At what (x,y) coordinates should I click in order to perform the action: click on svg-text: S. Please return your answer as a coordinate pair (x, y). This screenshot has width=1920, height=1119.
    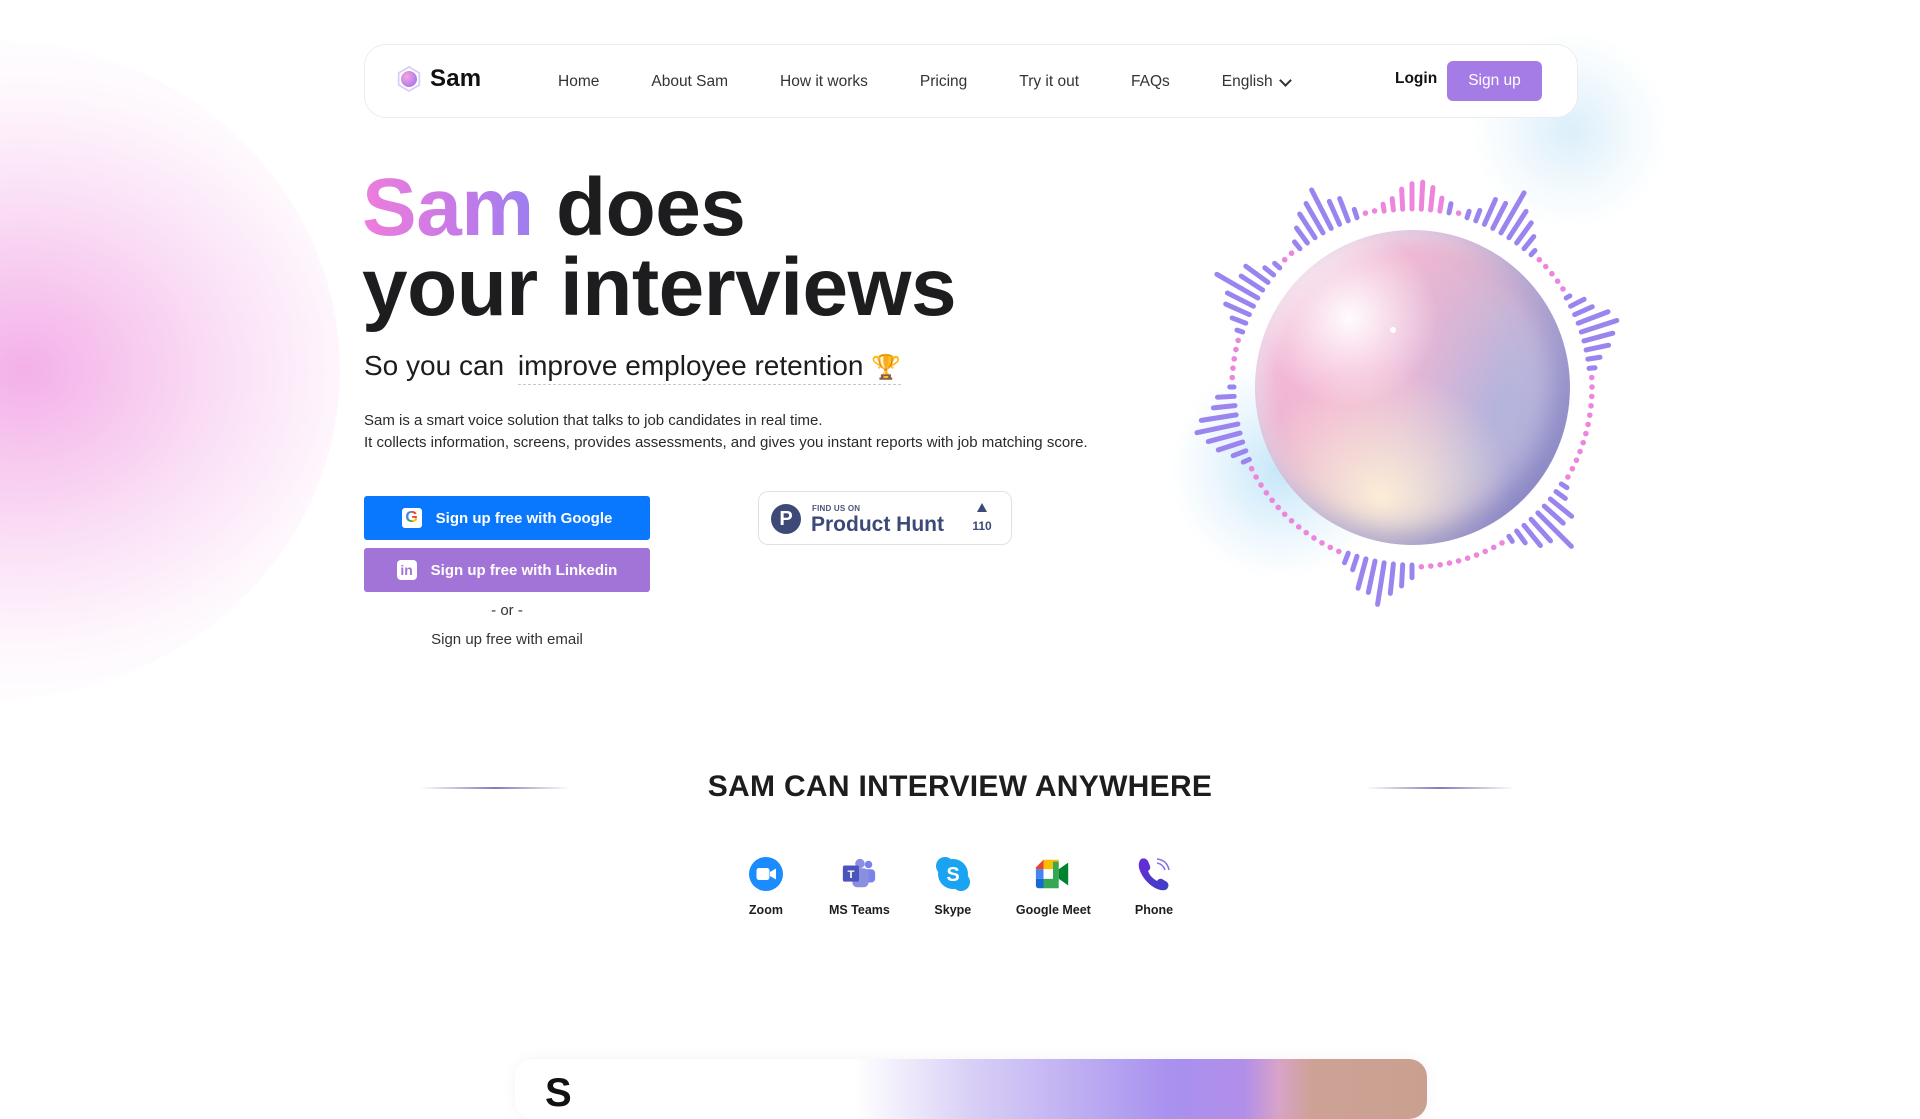
    Looking at the image, I should click on (952, 875).